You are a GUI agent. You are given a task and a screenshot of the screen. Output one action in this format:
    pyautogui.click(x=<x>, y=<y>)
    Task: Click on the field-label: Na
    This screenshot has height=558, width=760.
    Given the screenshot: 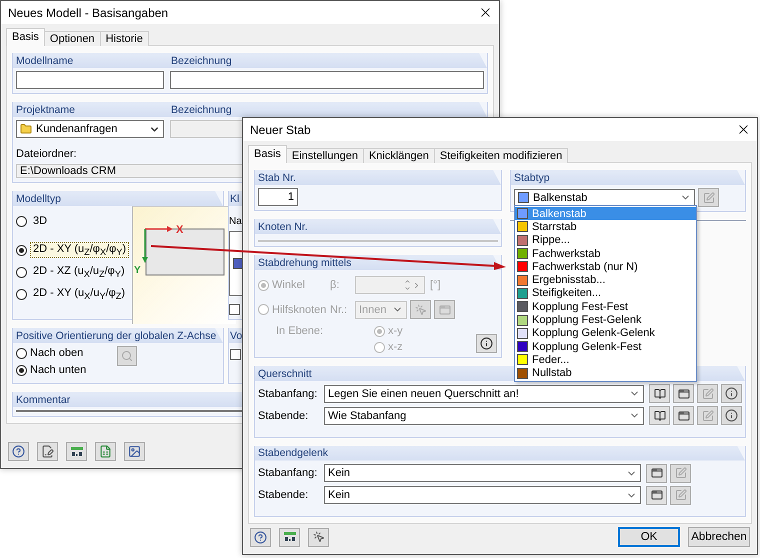 What is the action you would take?
    pyautogui.click(x=235, y=221)
    